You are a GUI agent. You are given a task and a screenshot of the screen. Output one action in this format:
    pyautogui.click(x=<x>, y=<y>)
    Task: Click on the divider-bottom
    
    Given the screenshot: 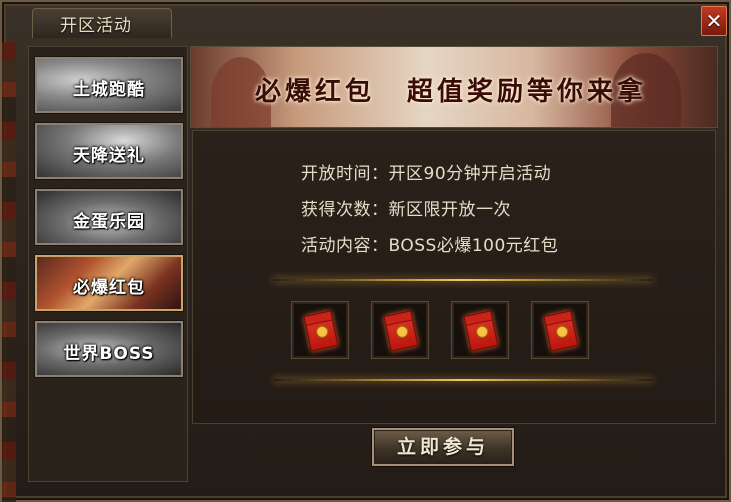 What is the action you would take?
    pyautogui.click(x=463, y=380)
    